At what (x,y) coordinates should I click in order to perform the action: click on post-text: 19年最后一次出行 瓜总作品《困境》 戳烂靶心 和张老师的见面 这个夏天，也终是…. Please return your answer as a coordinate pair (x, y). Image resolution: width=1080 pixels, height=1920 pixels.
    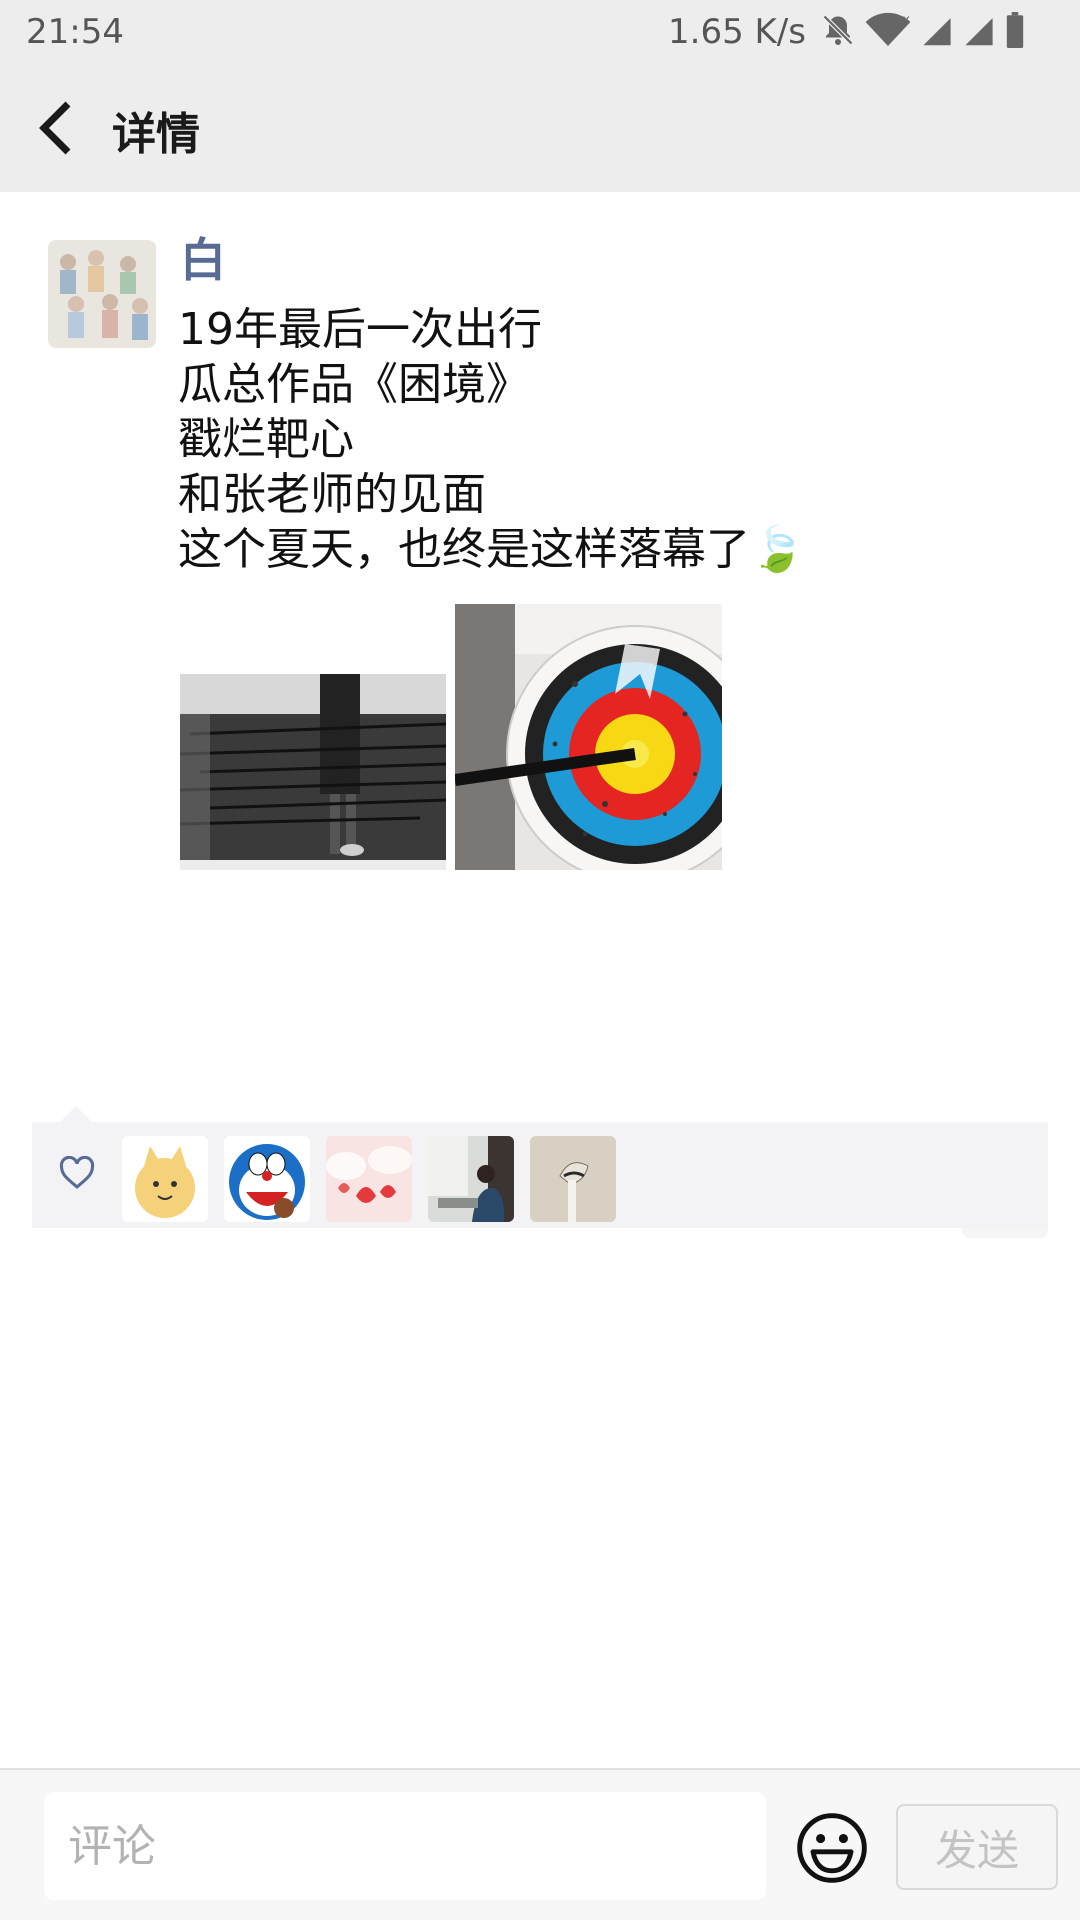
    Looking at the image, I should click on (598, 439).